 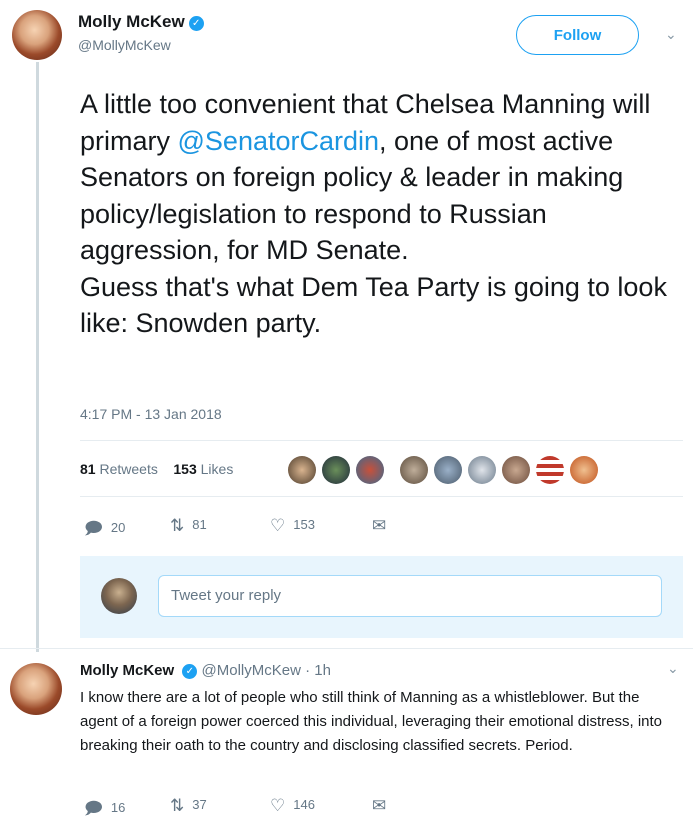 I want to click on reply-author-avatar, so click(x=36, y=689).